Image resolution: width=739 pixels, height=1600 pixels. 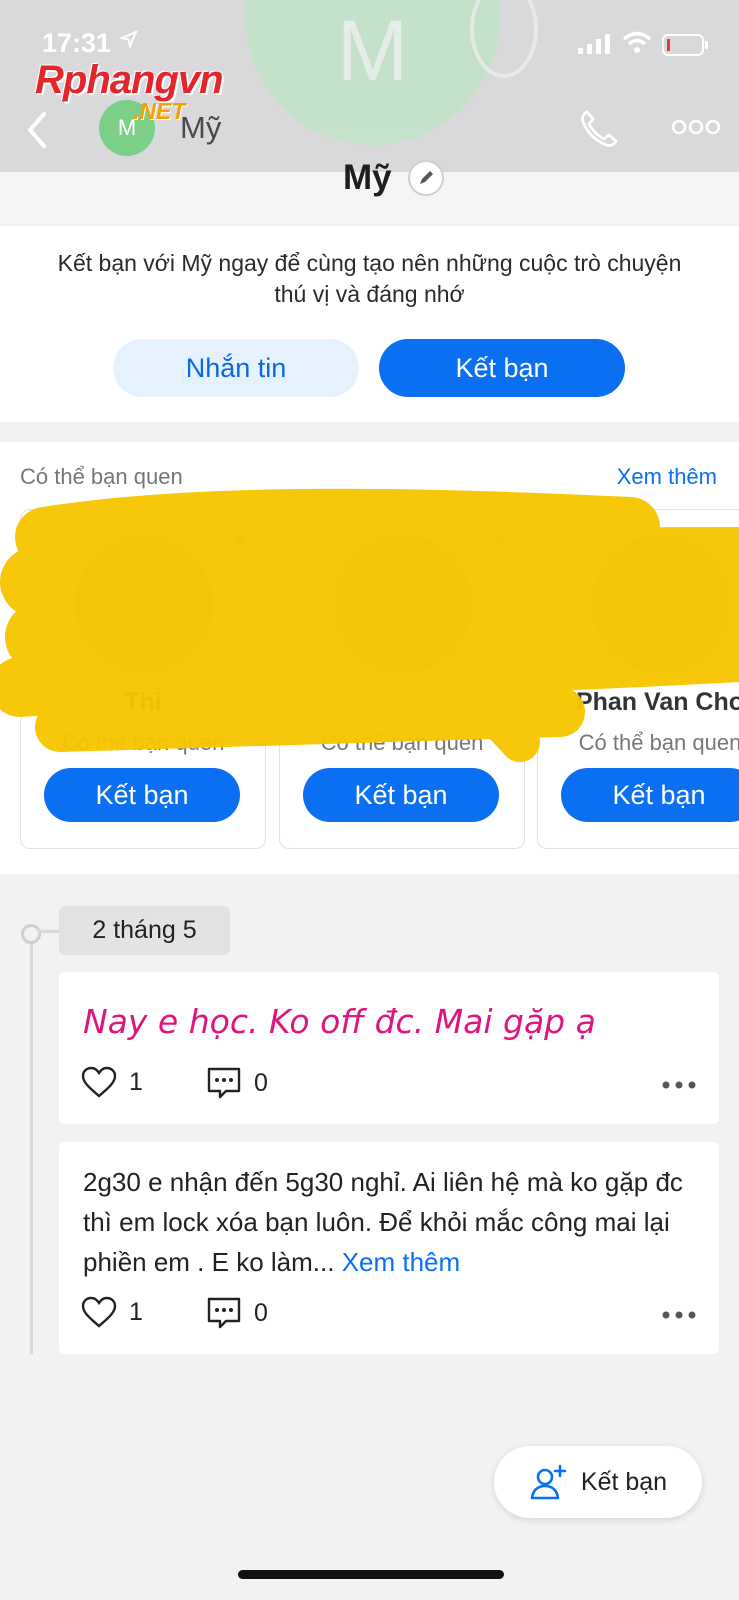 What do you see at coordinates (696, 127) in the screenshot?
I see `more-options-icon` at bounding box center [696, 127].